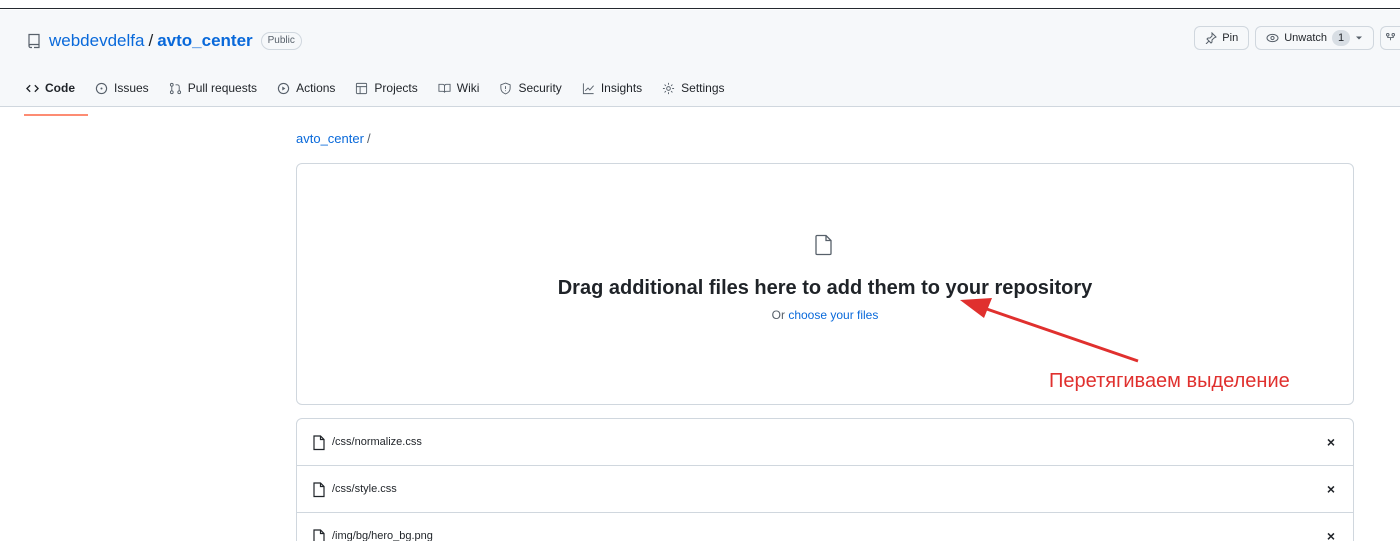 Image resolution: width=1400 pixels, height=541 pixels. I want to click on file-row: /css/style.css ×, so click(825, 489).